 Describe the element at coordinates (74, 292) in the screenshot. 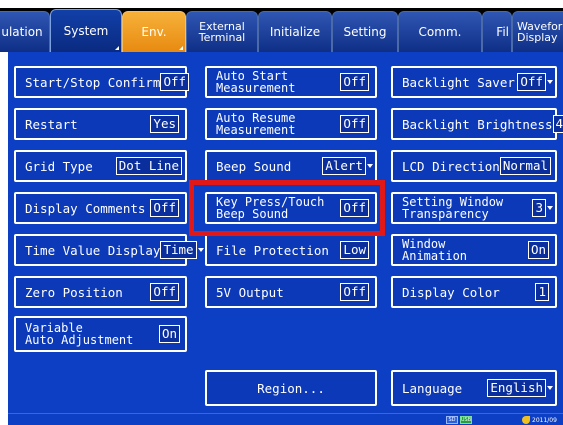

I see `setting-label: Zero Position` at that location.